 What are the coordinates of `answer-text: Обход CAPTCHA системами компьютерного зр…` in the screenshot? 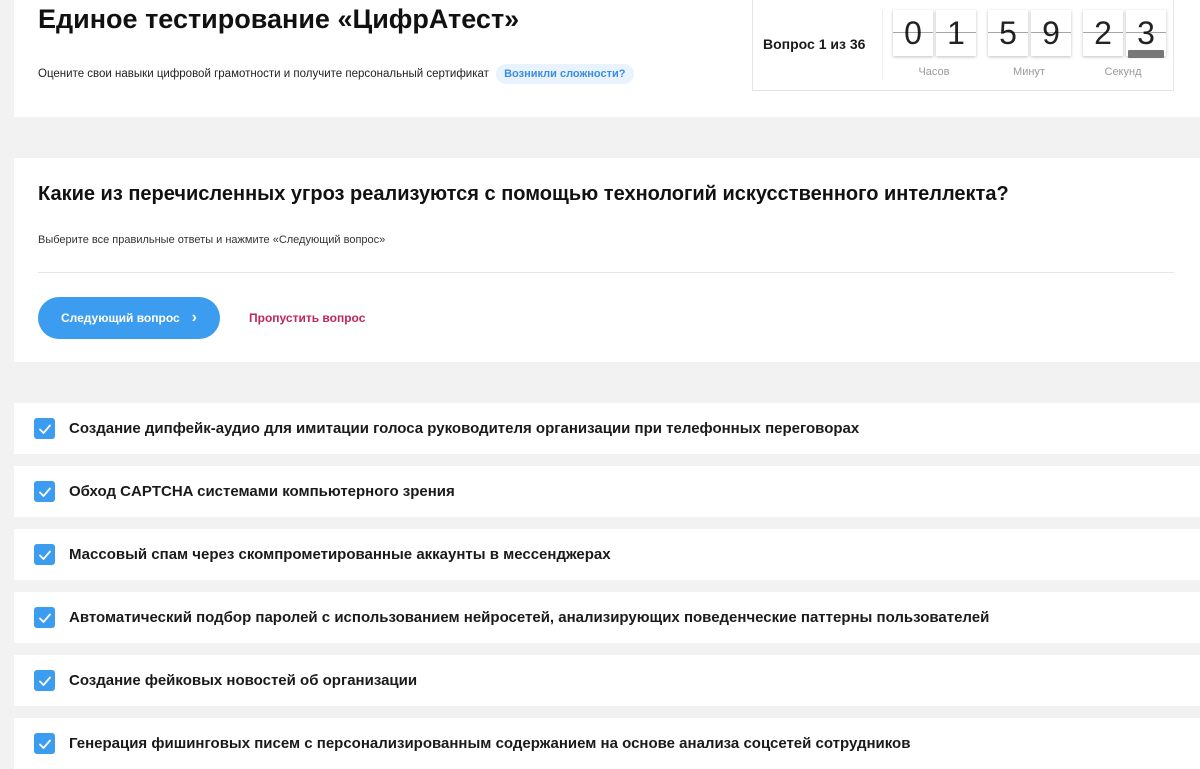 It's located at (262, 491).